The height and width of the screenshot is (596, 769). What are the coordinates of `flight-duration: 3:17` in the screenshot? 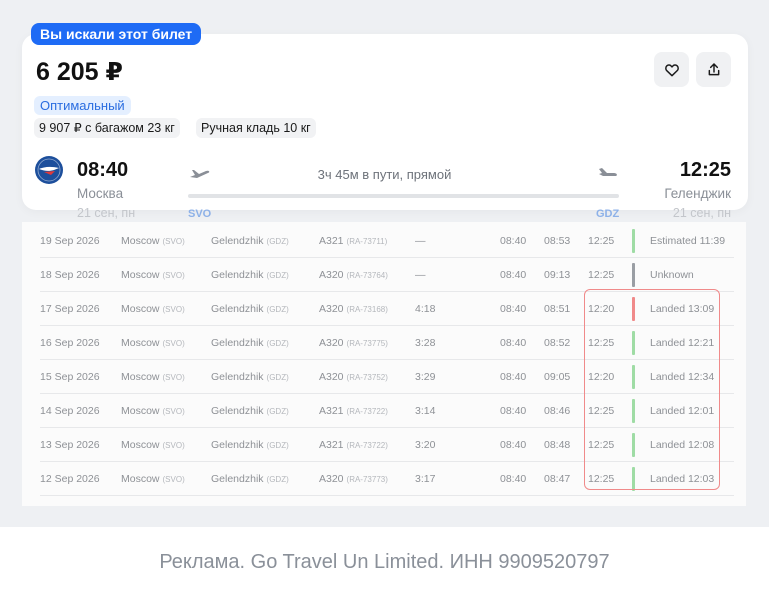 It's located at (425, 479).